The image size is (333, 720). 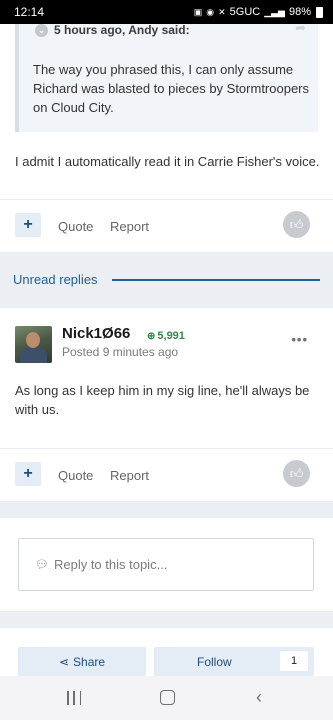 I want to click on reputation-count: 5,991, so click(x=171, y=336).